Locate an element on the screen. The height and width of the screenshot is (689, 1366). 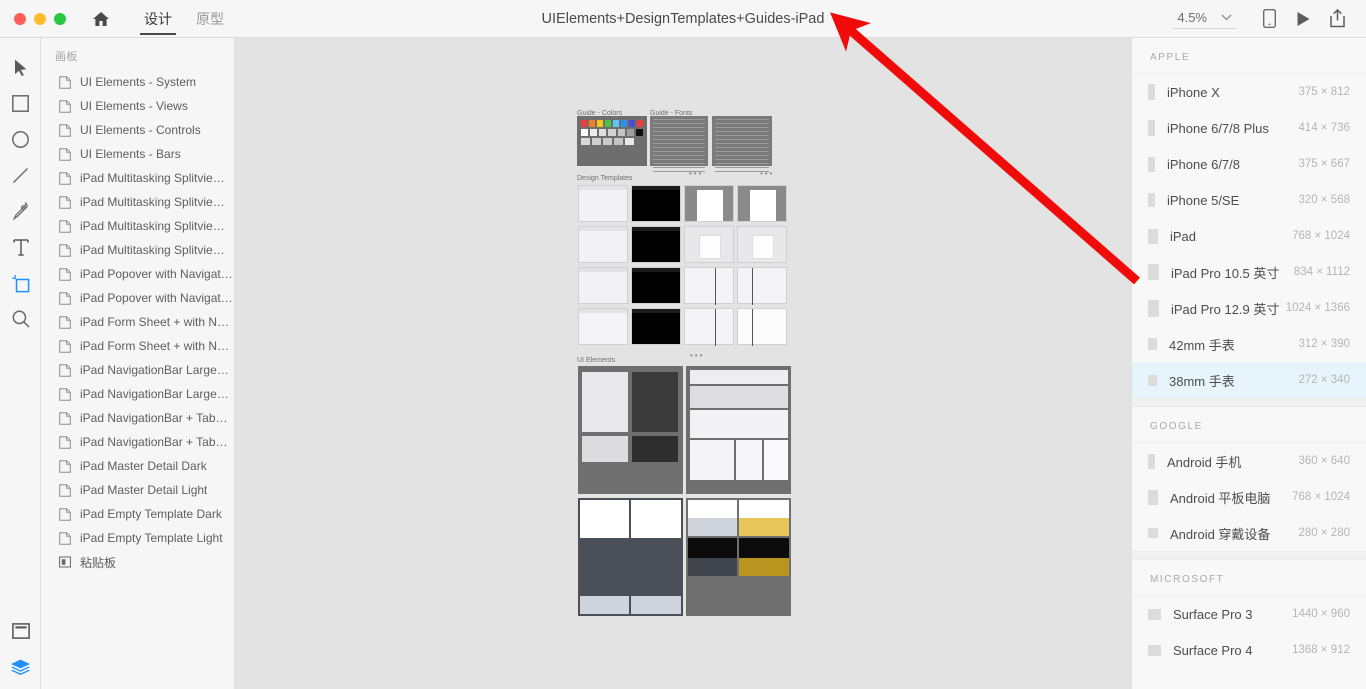
tab-design: 设计 is located at coordinates (158, 19).